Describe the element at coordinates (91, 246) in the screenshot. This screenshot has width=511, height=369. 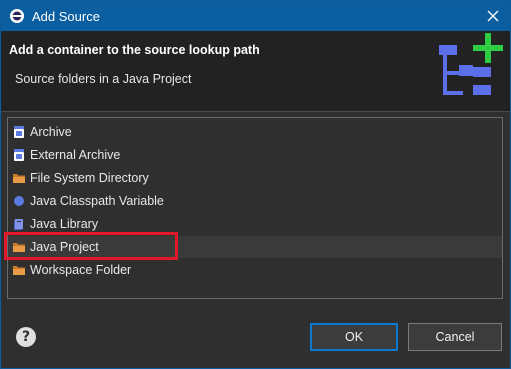
I see `annotation-highlight-box` at that location.